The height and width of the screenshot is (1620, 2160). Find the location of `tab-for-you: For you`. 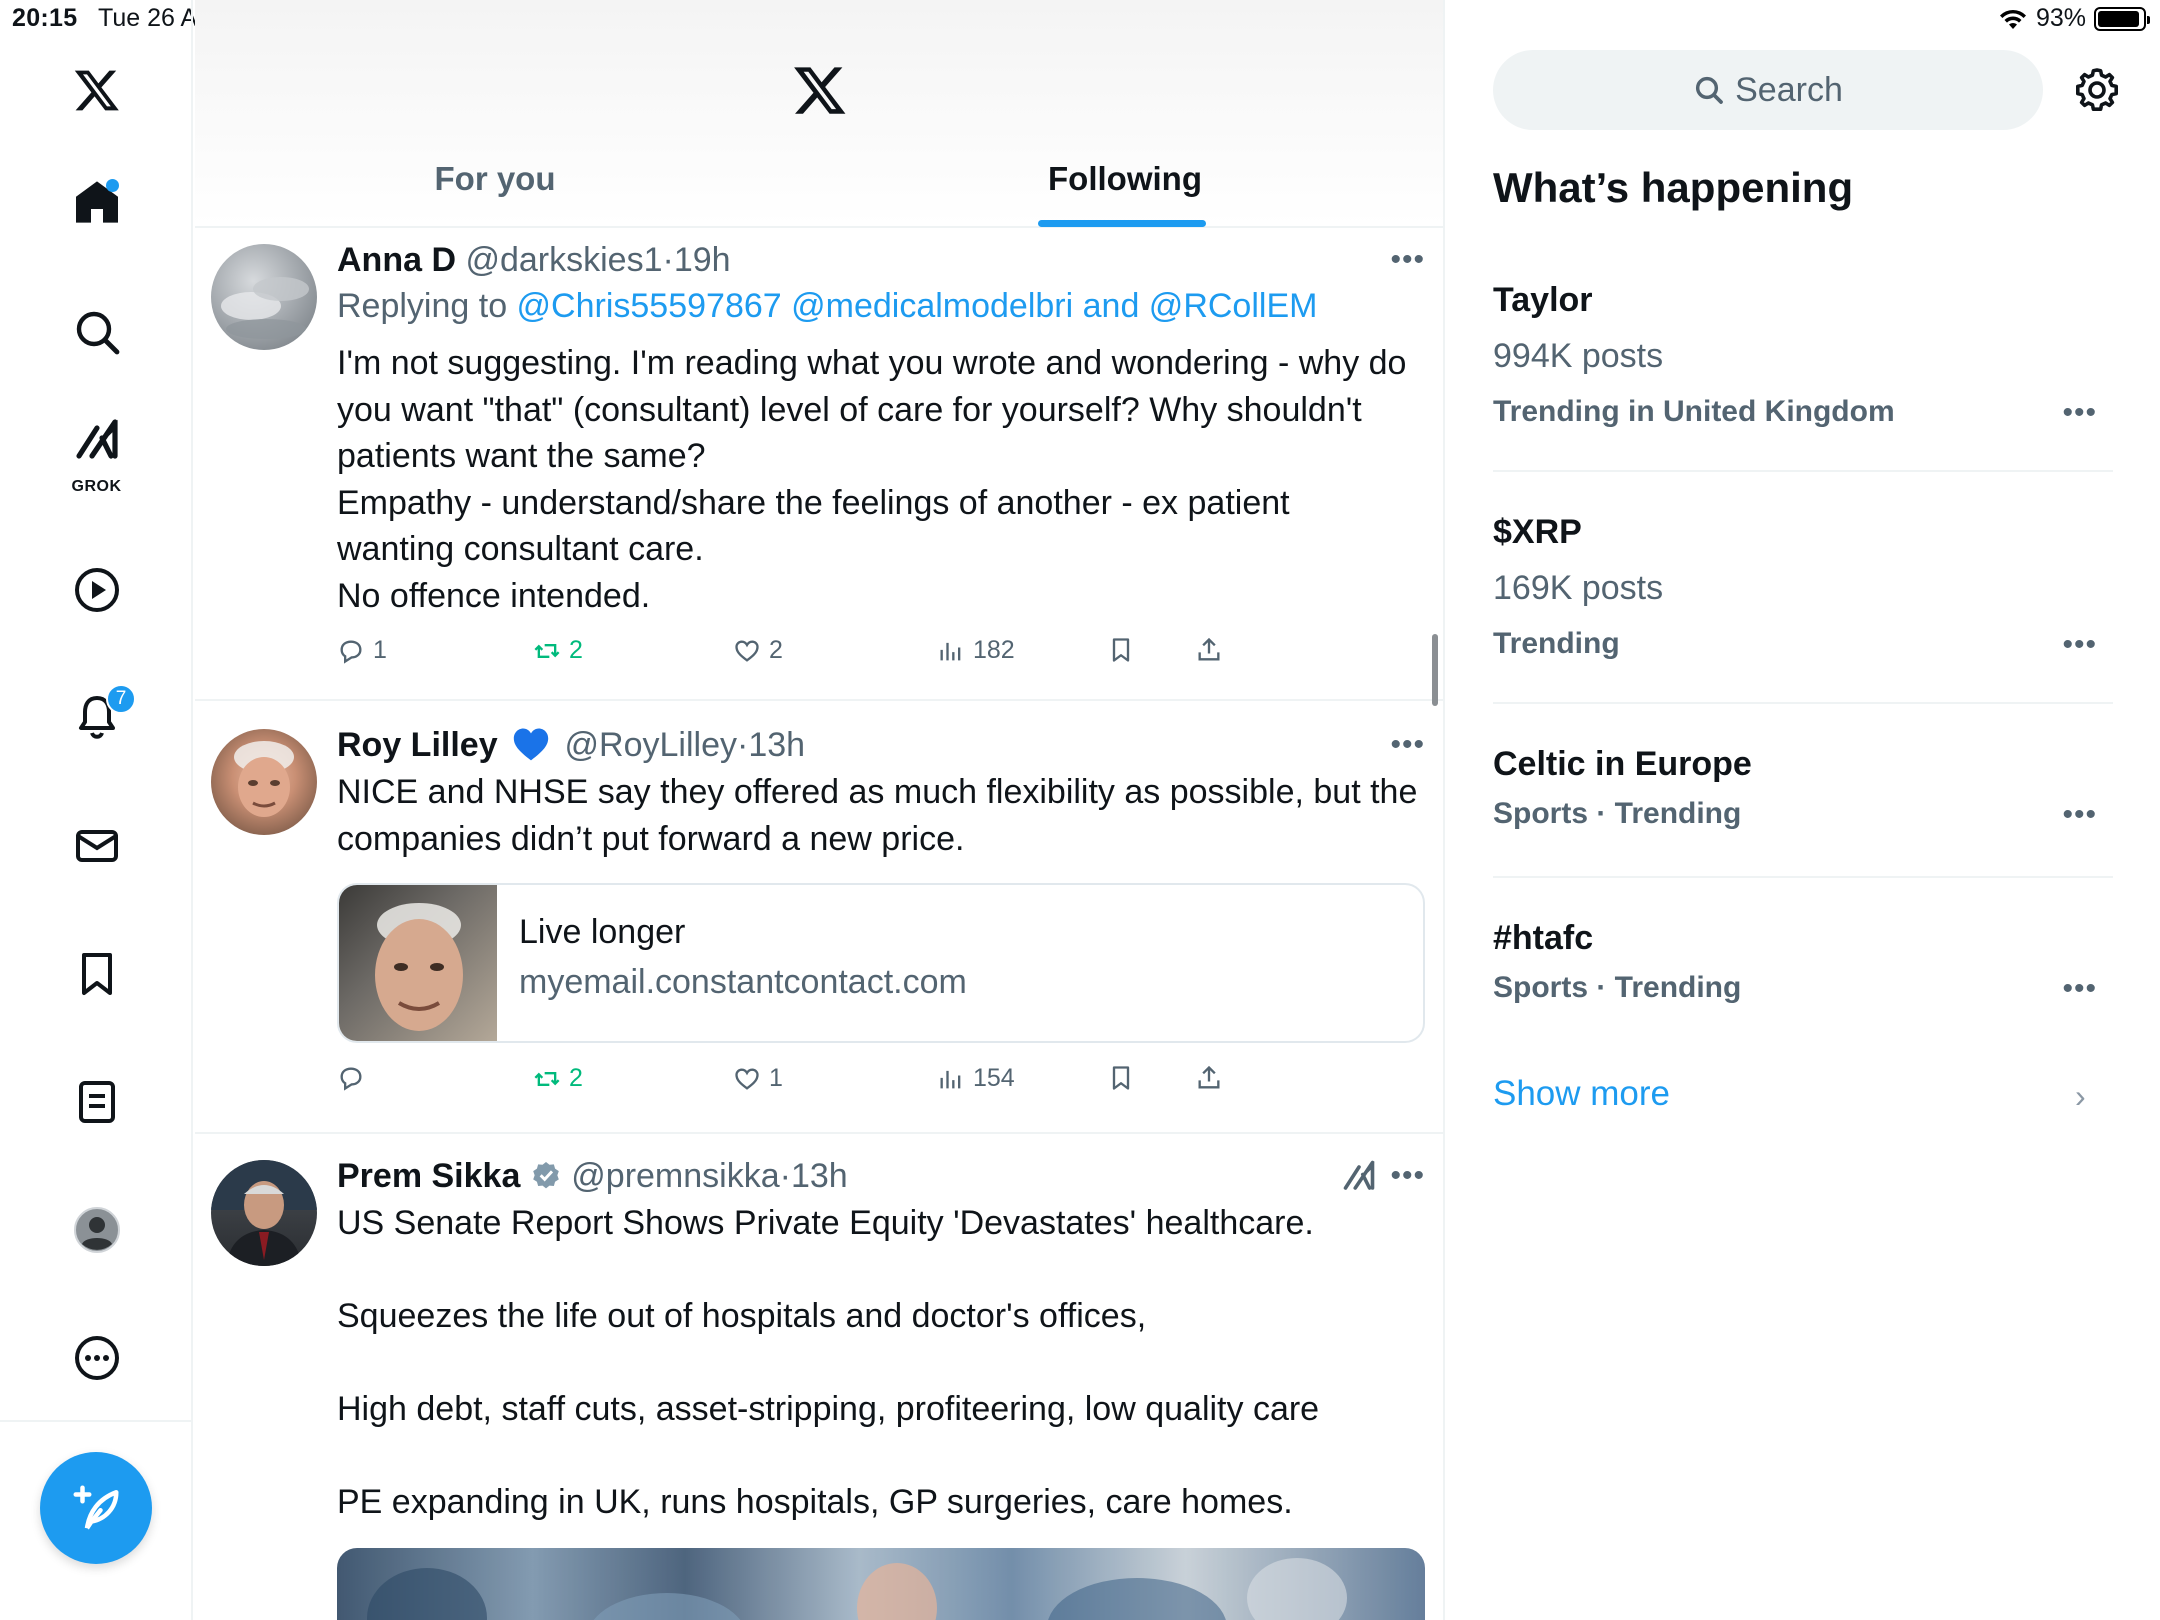

tab-for-you: For you is located at coordinates (495, 179).